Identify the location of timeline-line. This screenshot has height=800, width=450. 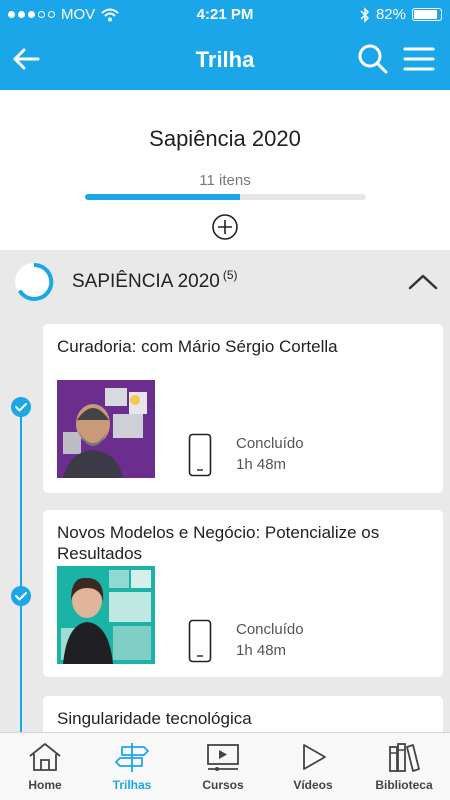
(21, 571).